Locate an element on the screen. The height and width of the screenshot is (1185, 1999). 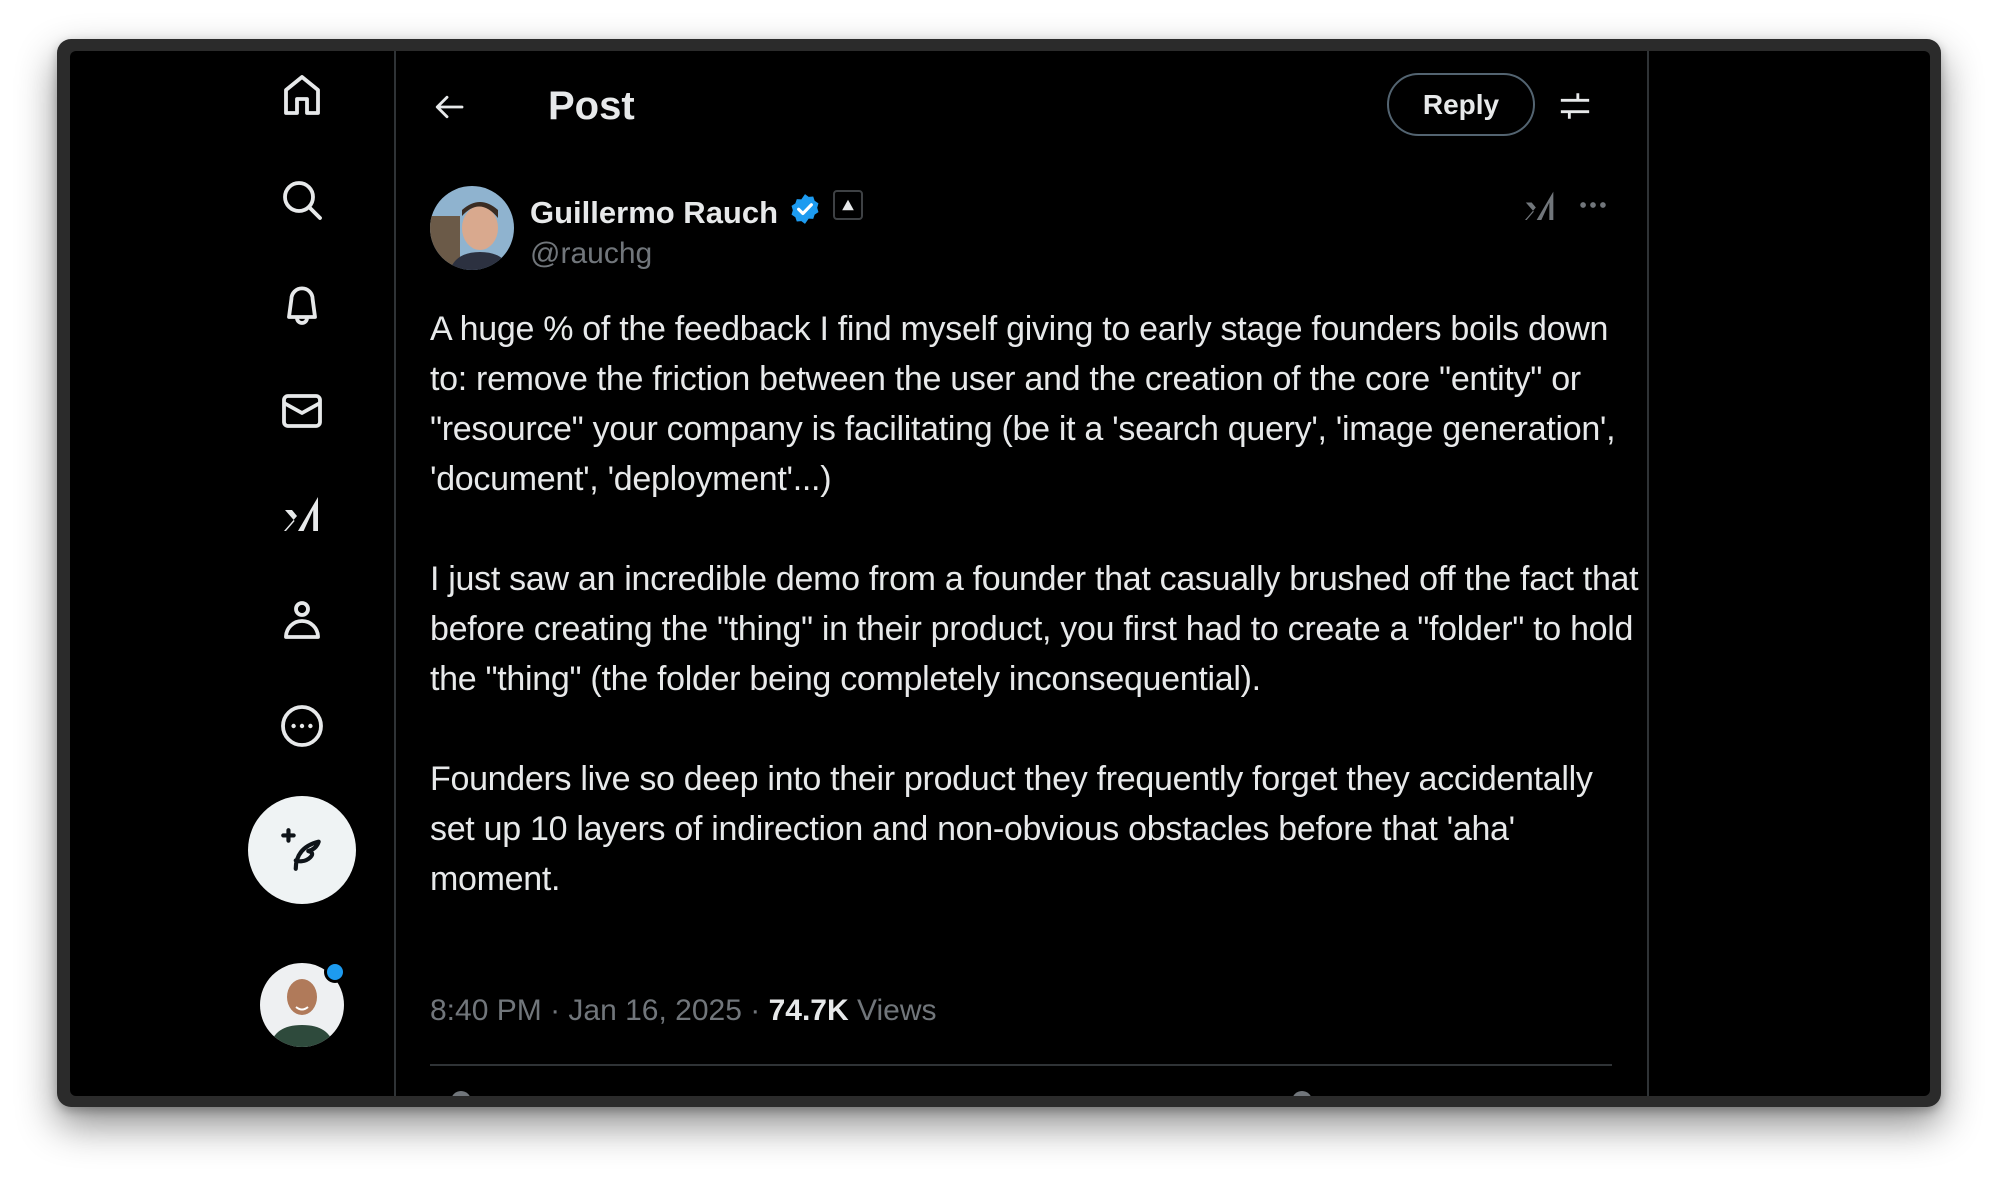
sidebar-divider is located at coordinates (395, 573).